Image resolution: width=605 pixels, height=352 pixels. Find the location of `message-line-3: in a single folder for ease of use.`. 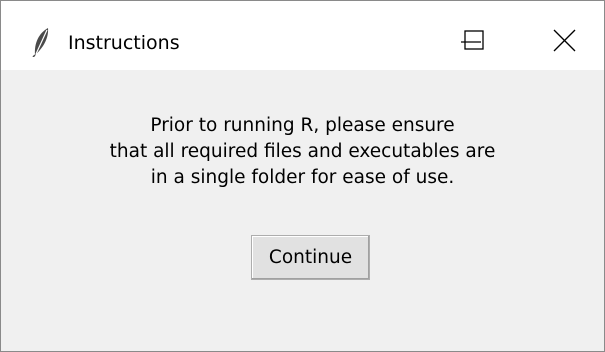

message-line-3: in a single folder for ease of use. is located at coordinates (302, 177).